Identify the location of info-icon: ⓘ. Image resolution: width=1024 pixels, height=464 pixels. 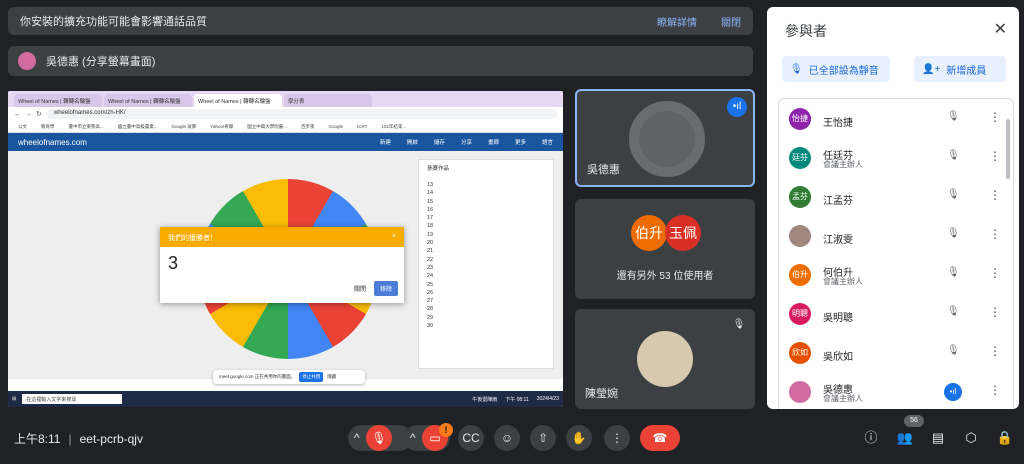
(871, 437).